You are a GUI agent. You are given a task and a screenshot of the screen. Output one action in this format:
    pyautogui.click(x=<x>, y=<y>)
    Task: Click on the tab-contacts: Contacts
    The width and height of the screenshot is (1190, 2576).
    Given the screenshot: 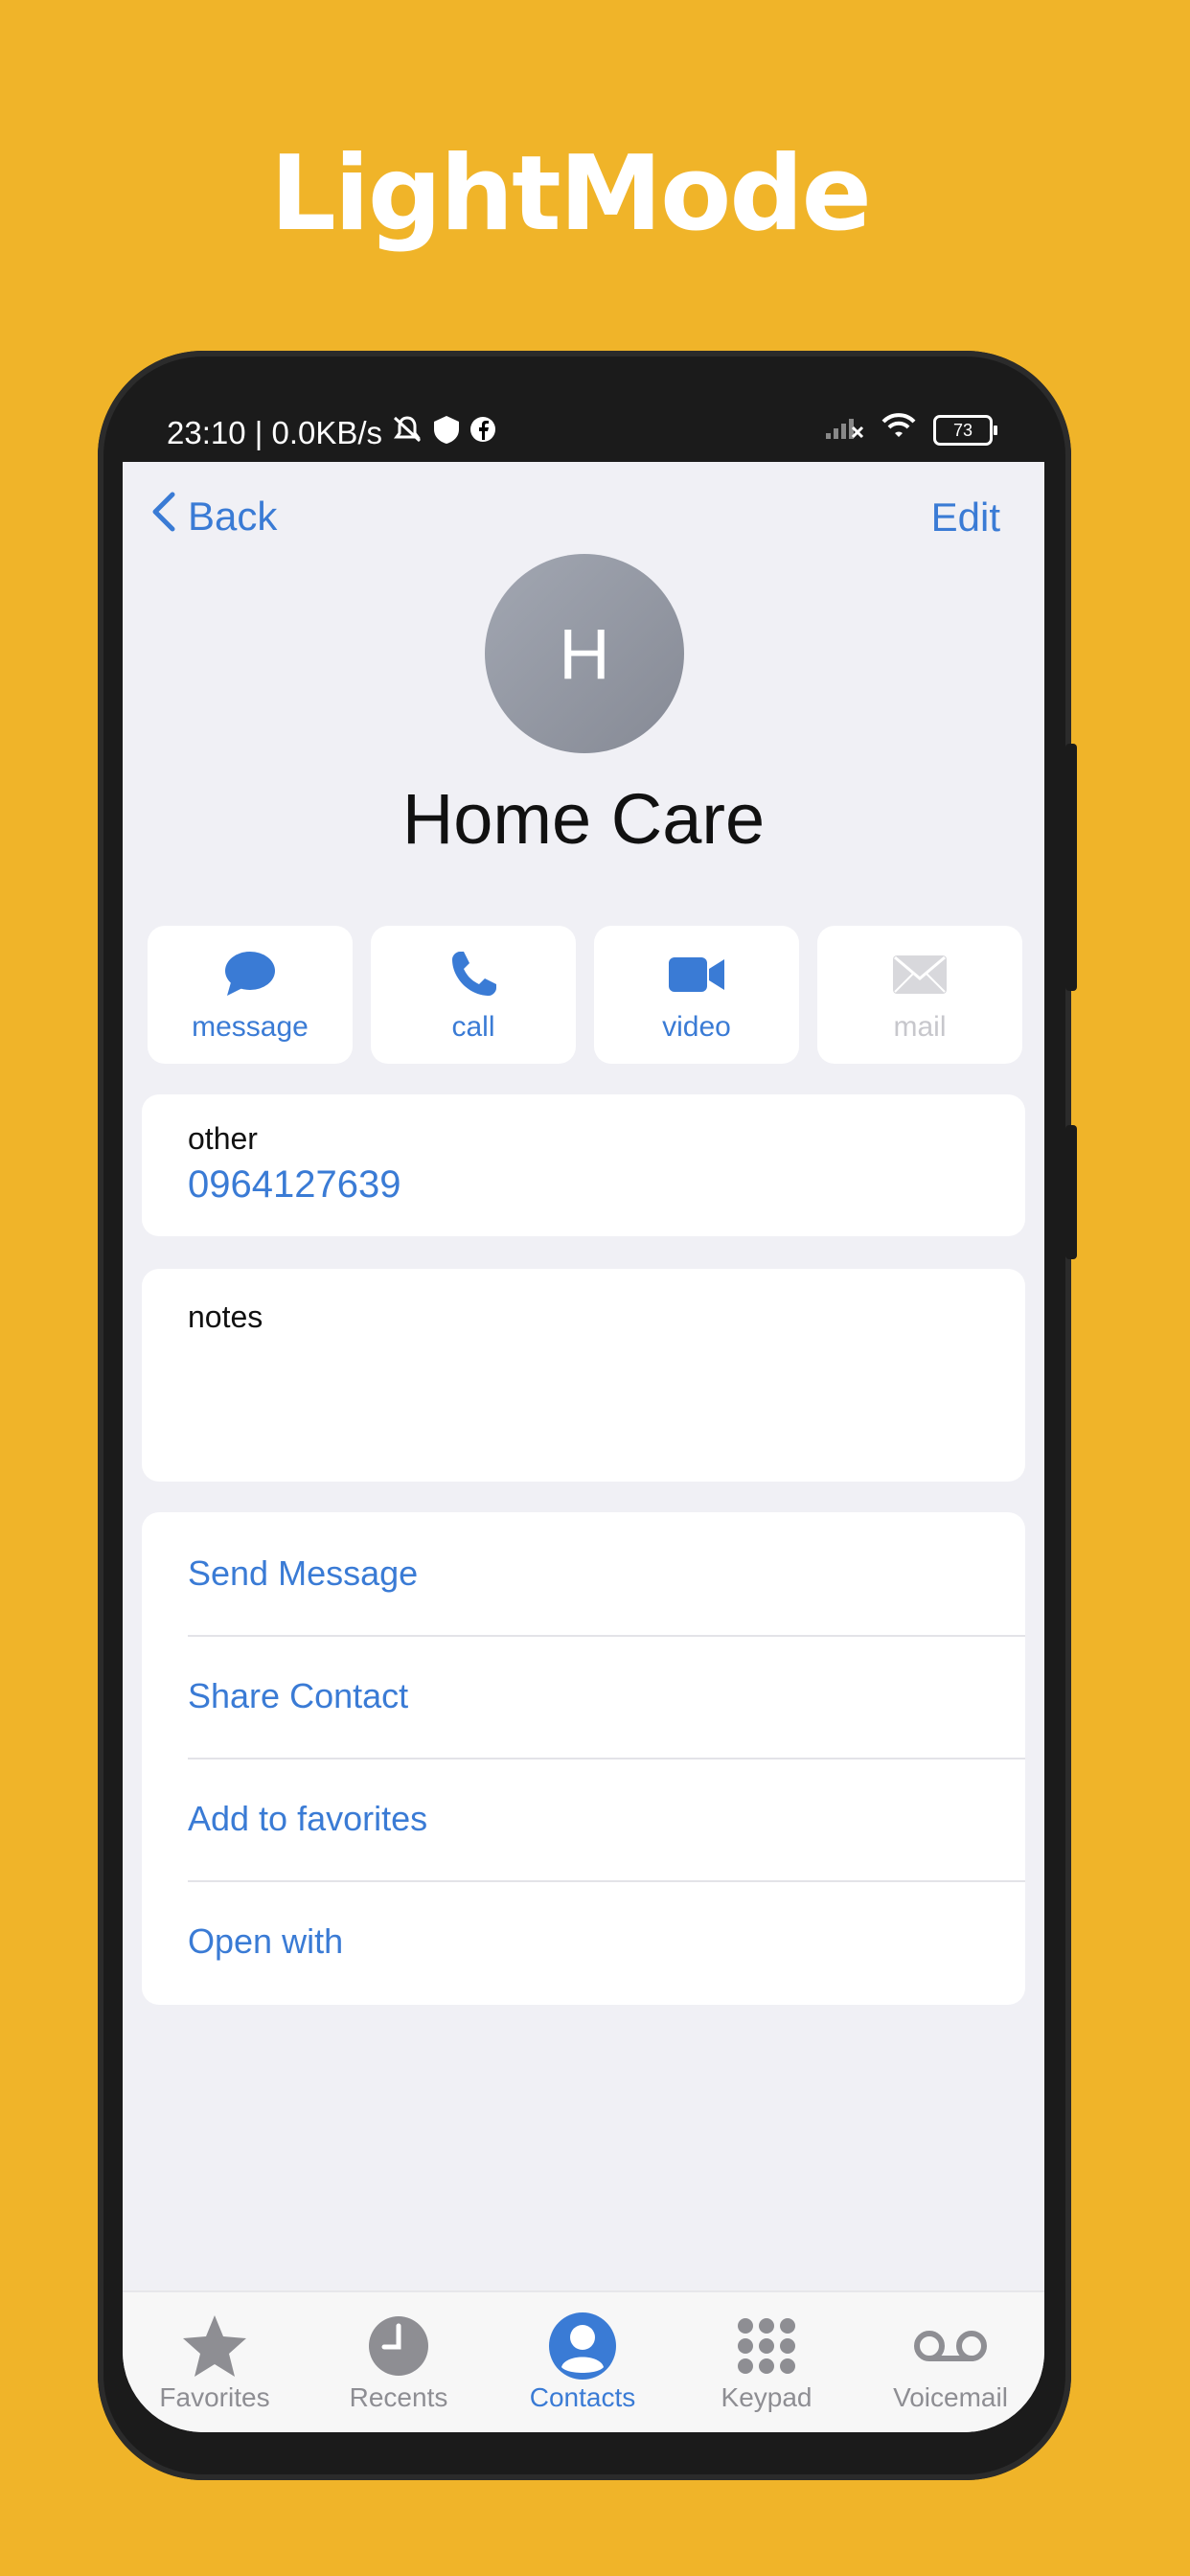 What is the action you would take?
    pyautogui.click(x=583, y=2361)
    